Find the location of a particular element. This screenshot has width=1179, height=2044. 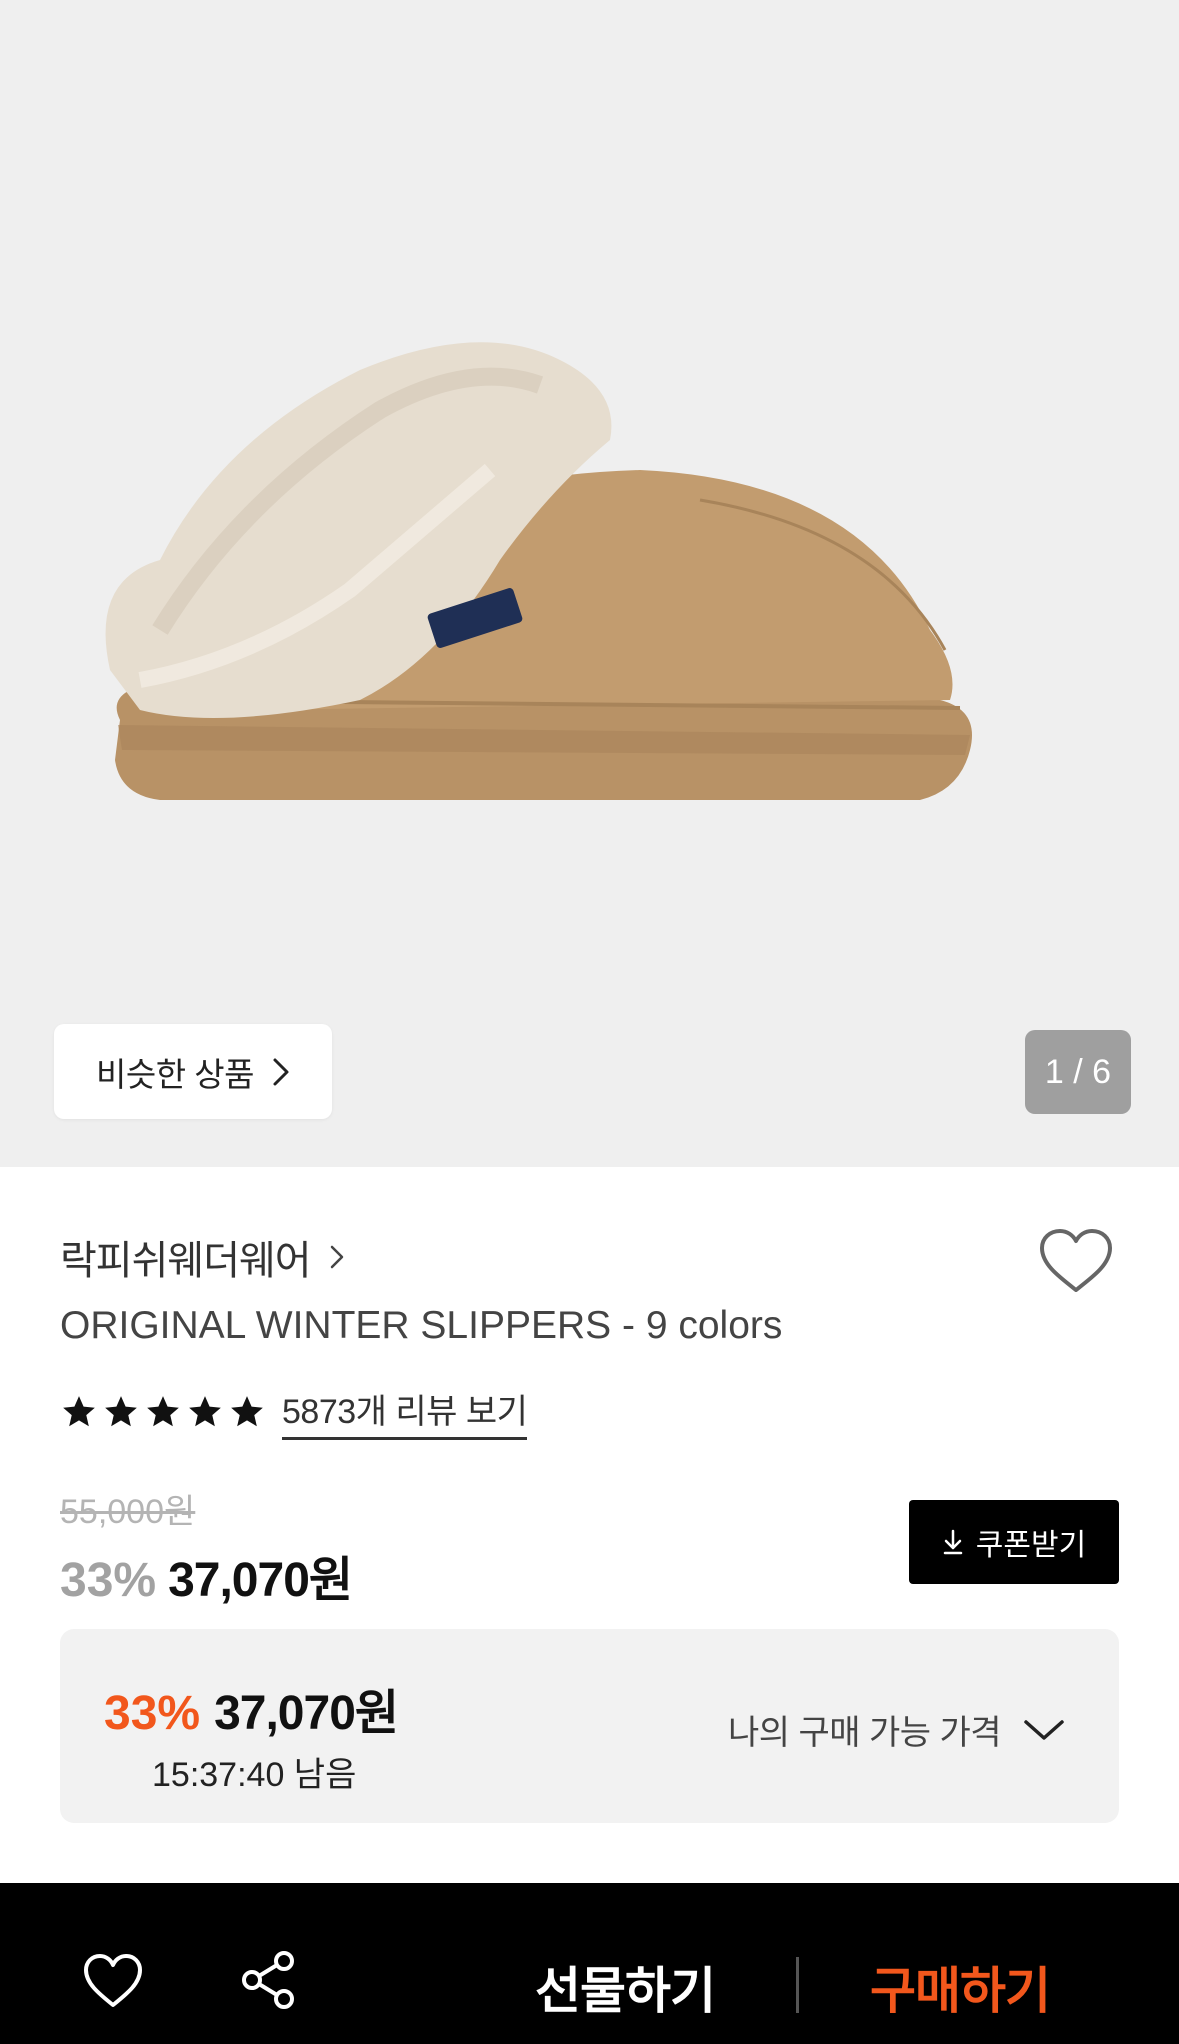

my-price-label: 나의 구매 가능 가격 is located at coordinates (865, 1733).